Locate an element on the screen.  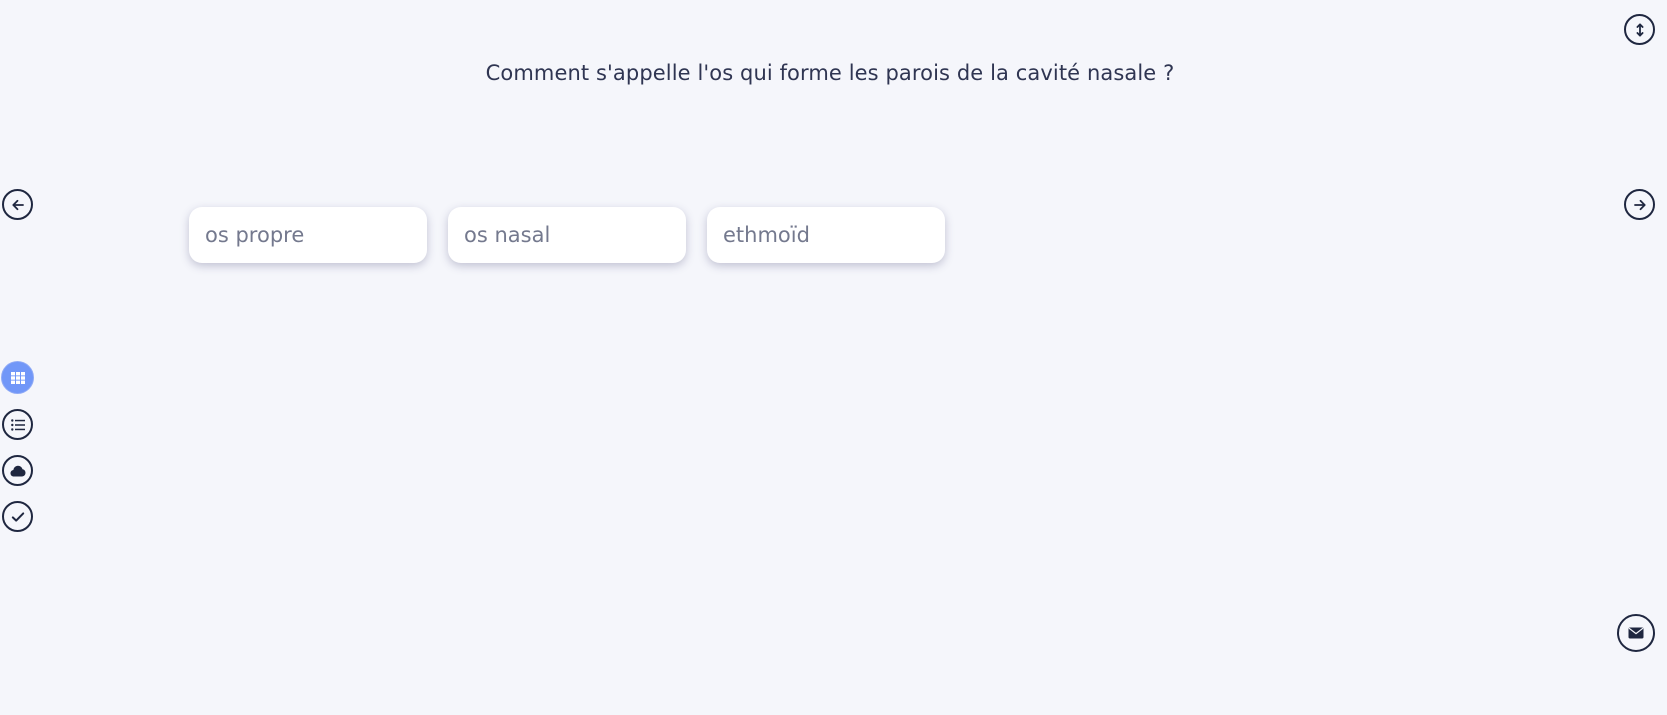
envelope-icon is located at coordinates (1636, 633).